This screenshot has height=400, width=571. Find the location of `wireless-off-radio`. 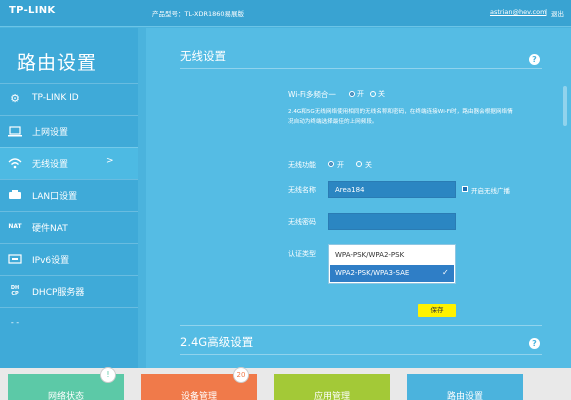

wireless-off-radio is located at coordinates (359, 164).